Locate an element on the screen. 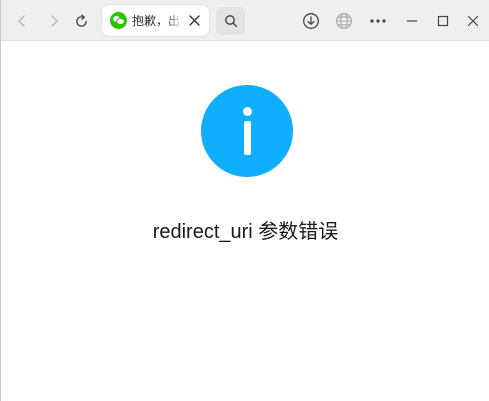  search-icon is located at coordinates (230, 21).